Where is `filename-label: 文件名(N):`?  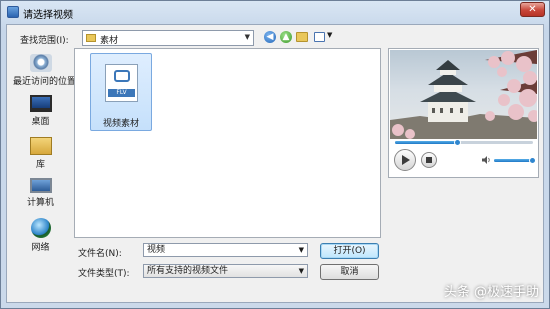 filename-label: 文件名(N): is located at coordinates (100, 254).